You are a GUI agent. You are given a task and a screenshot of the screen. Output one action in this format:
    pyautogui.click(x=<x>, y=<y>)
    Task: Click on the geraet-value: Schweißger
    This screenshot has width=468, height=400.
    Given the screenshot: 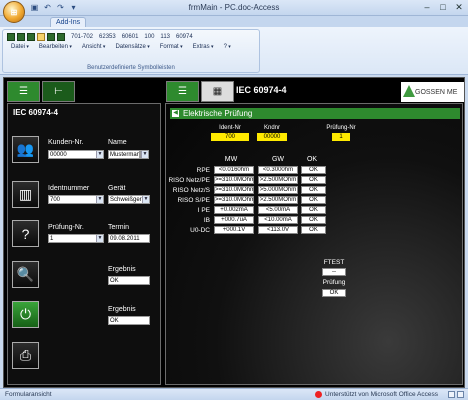 What is the action you would take?
    pyautogui.click(x=126, y=200)
    